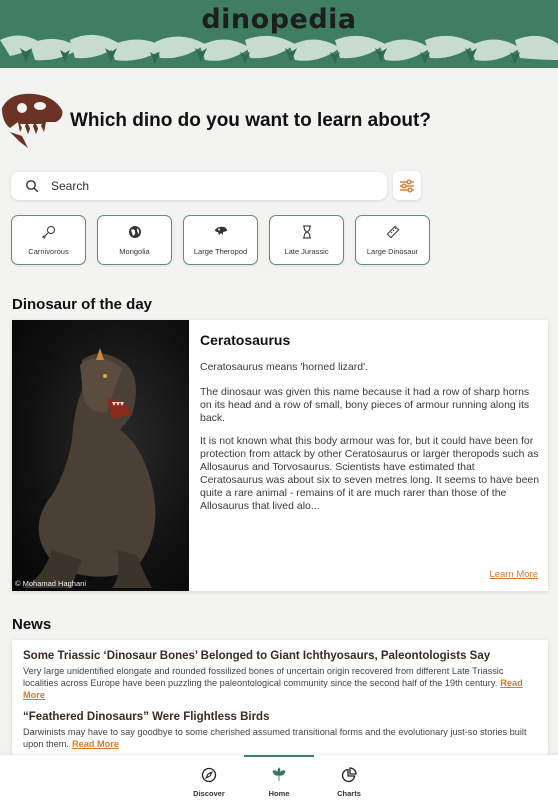  Describe the element at coordinates (48, 231) in the screenshot. I see `drumstick-icon` at that location.